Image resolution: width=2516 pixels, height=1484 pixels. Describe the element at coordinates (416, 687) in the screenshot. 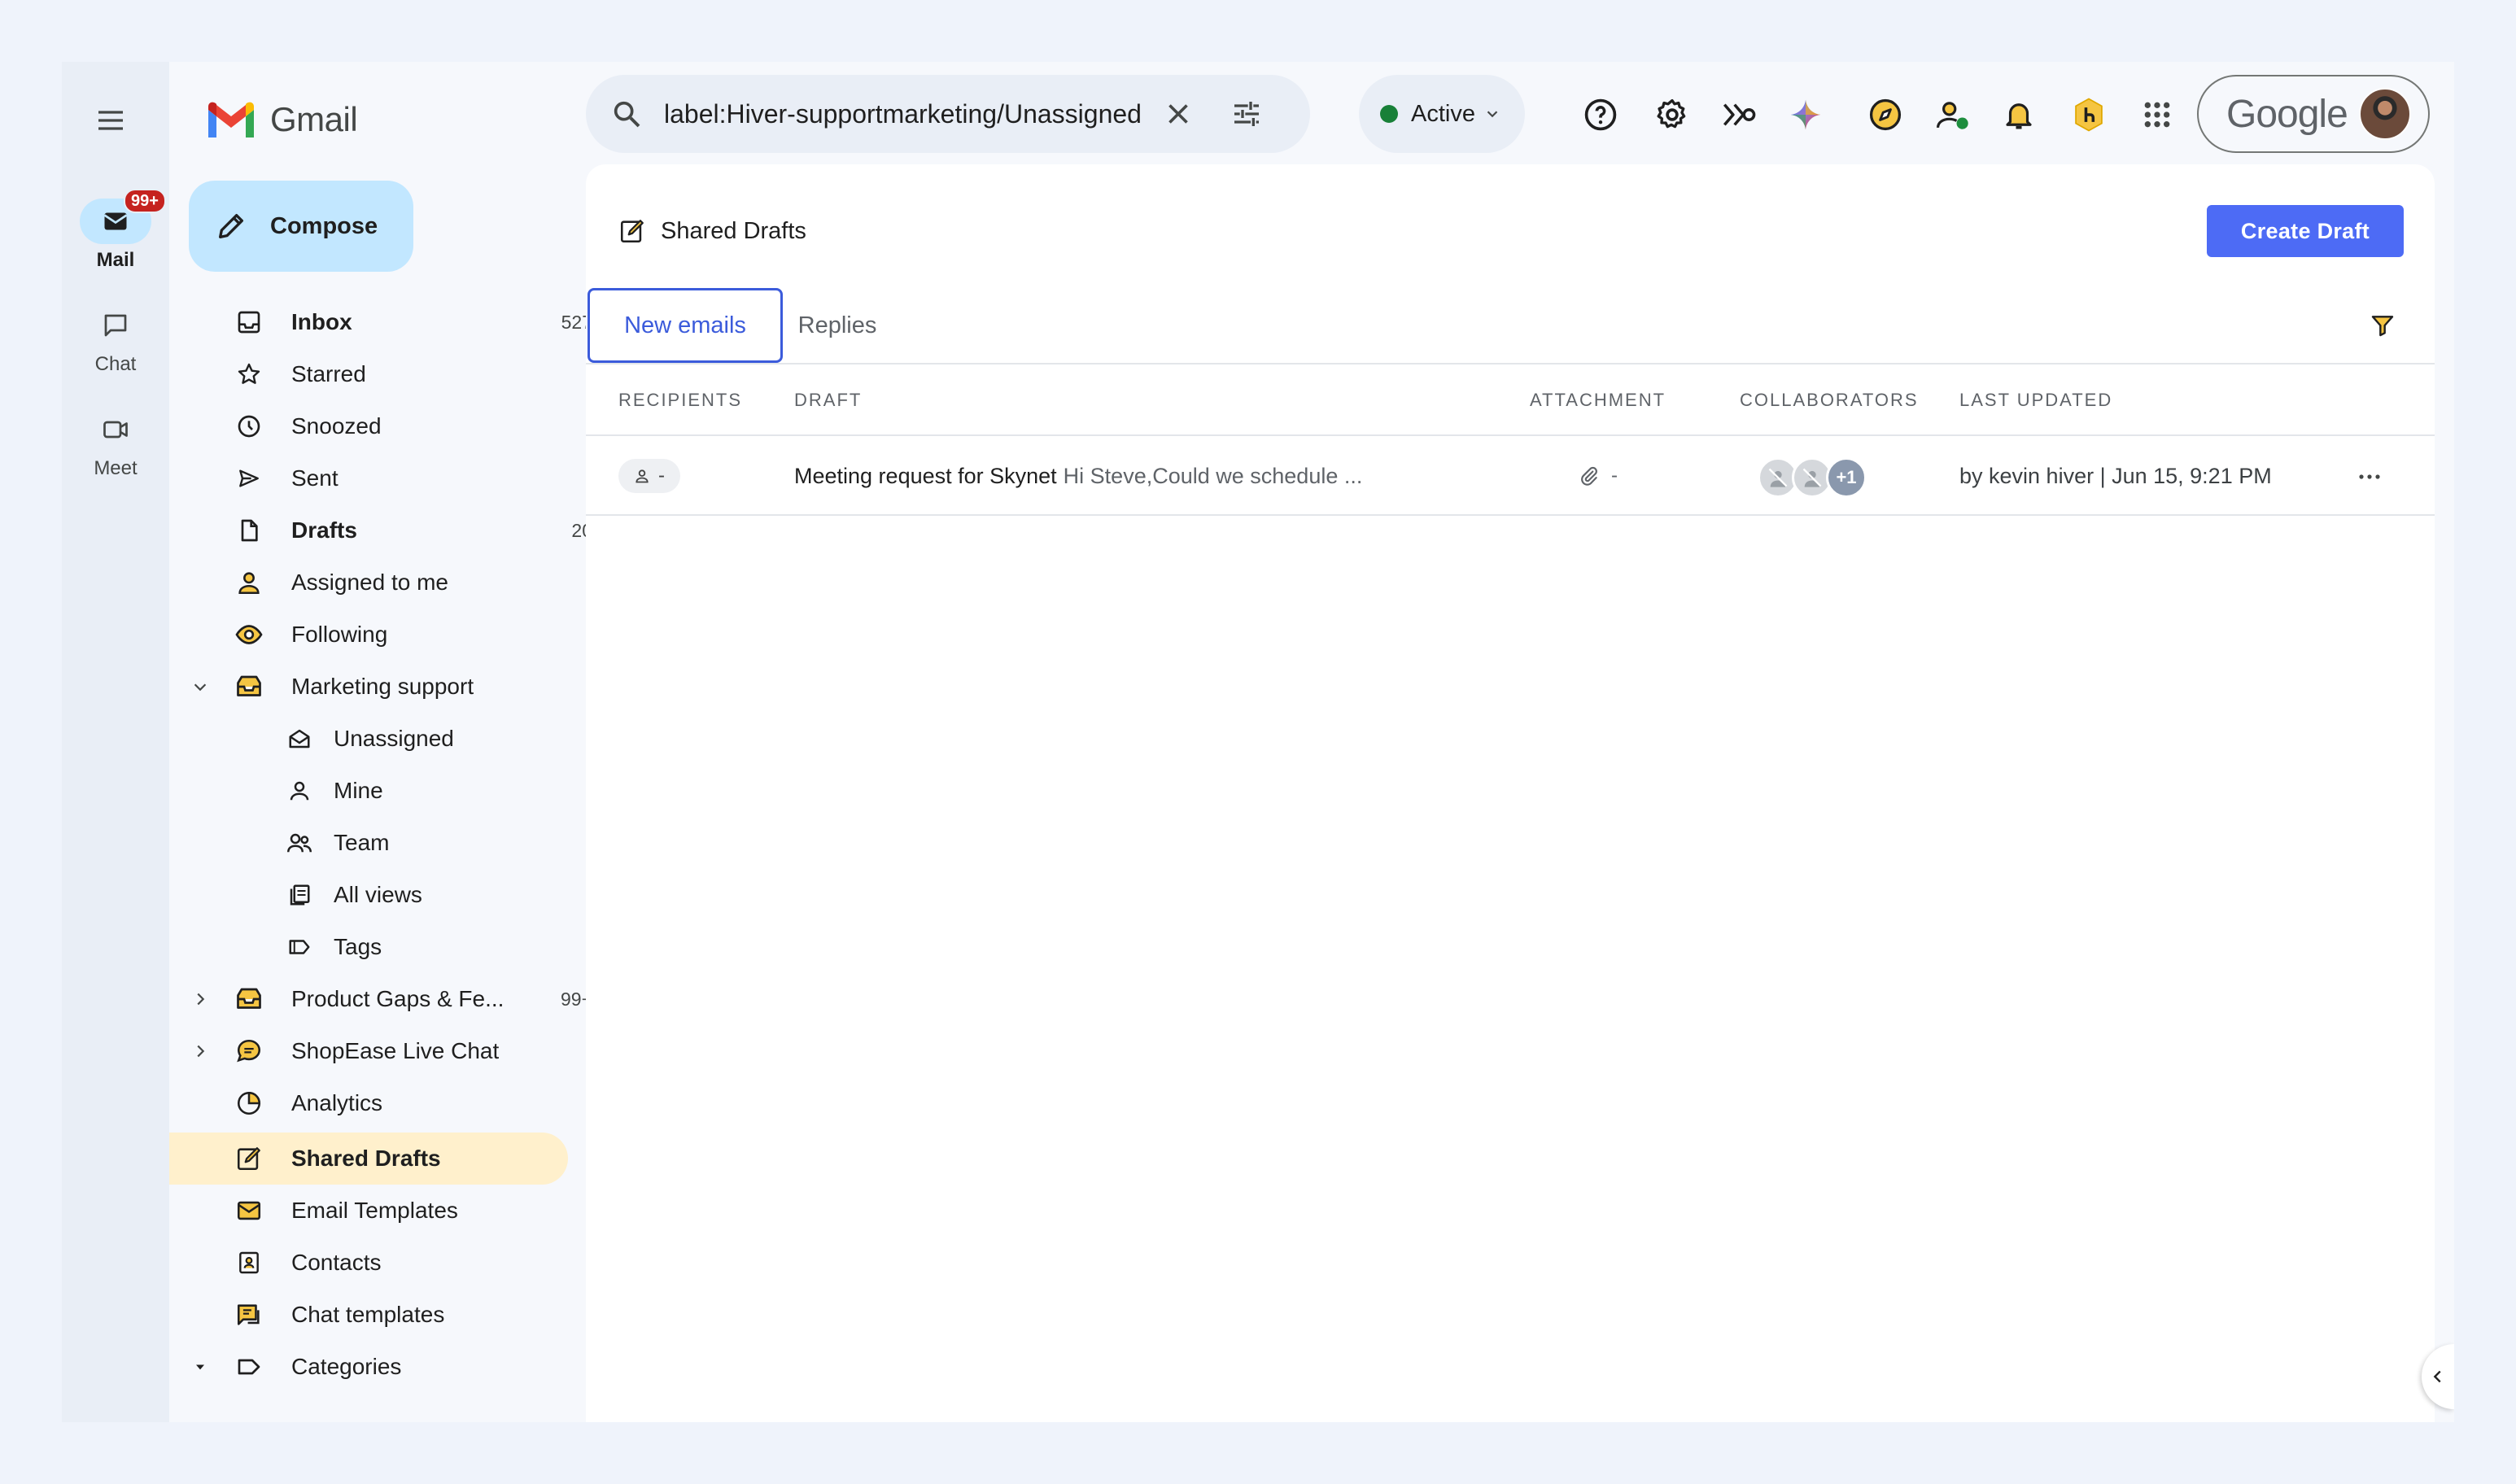

I see `sidebar-item-marketing-support: Marketing support` at that location.